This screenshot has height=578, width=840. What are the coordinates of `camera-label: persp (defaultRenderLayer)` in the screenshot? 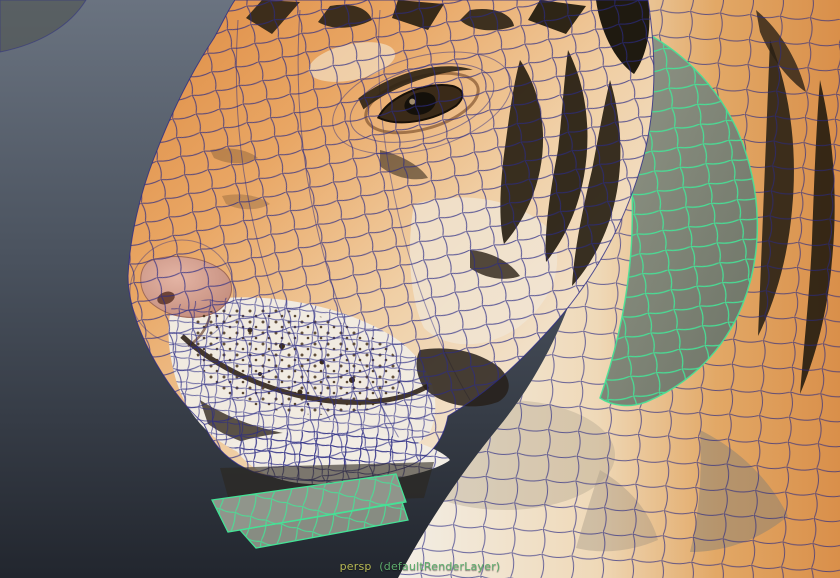 It's located at (420, 566).